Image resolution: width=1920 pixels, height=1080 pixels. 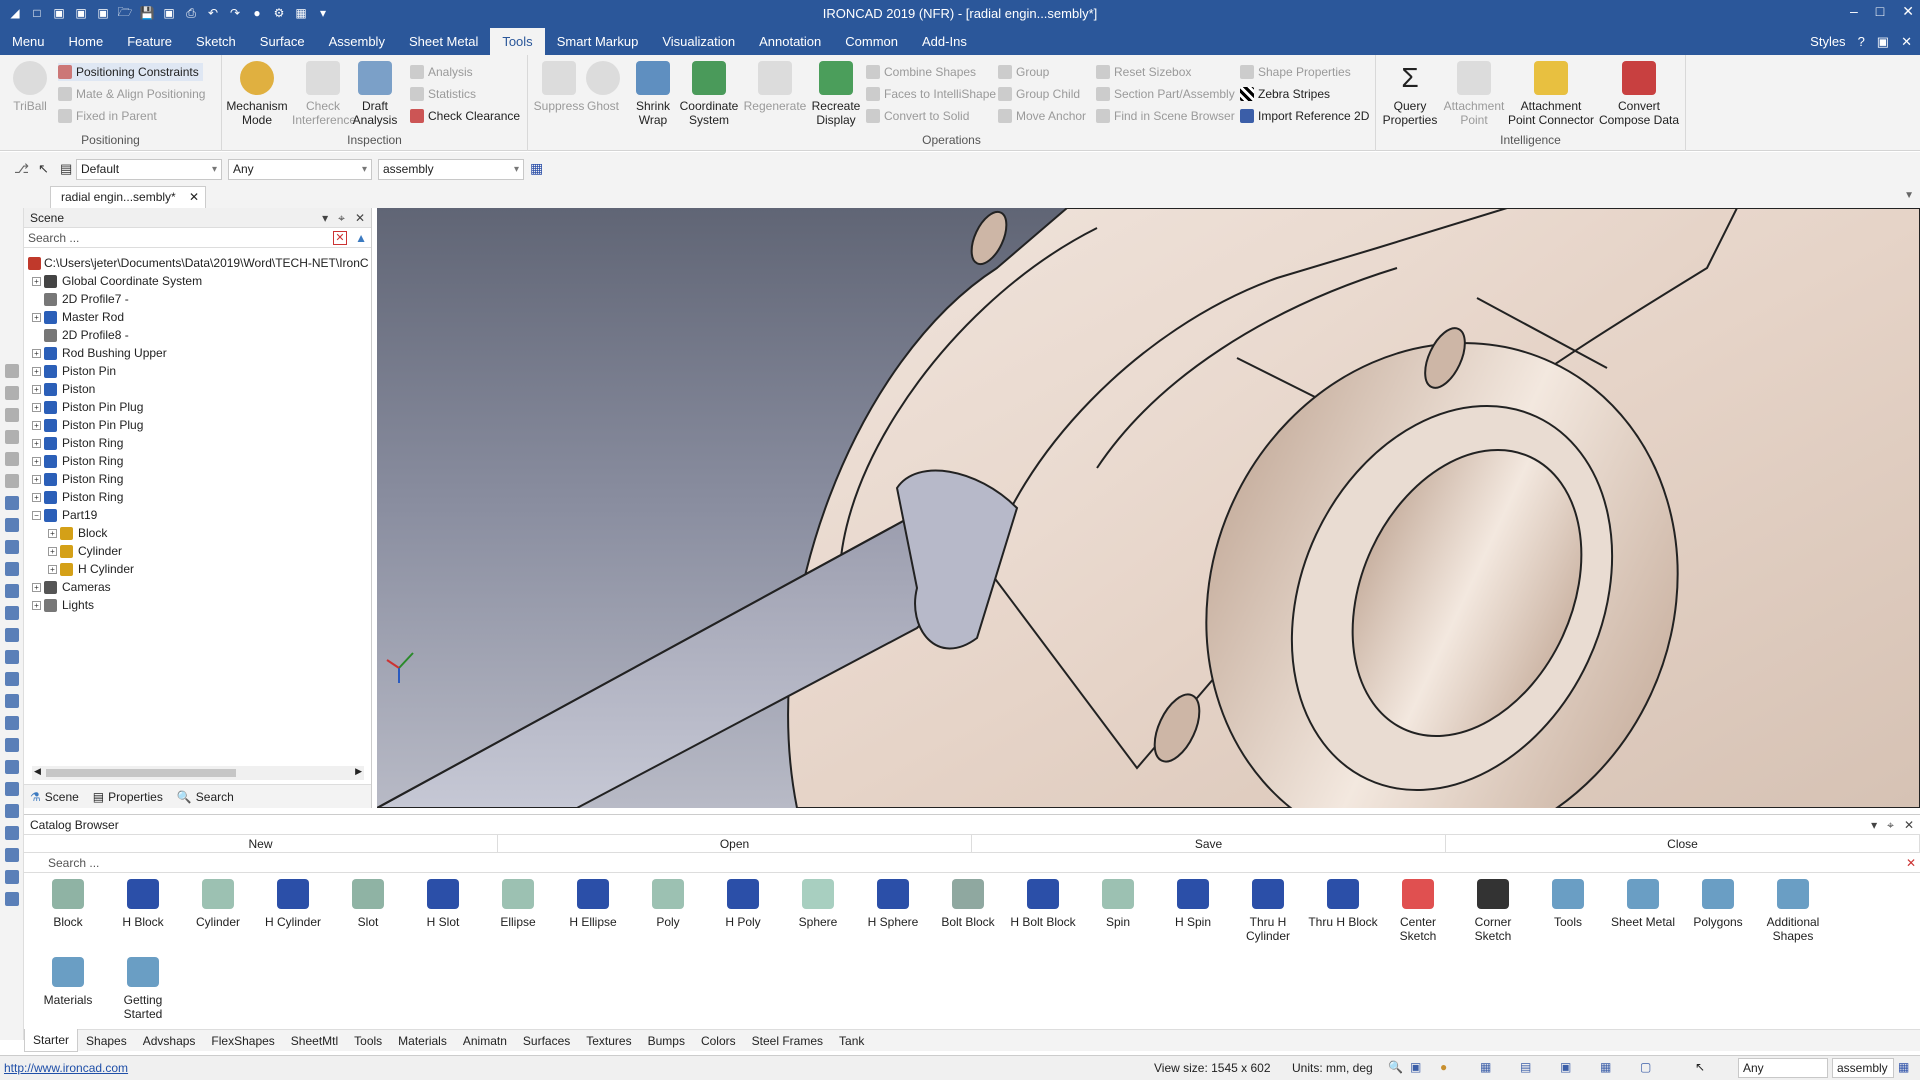 What do you see at coordinates (131, 94) in the screenshot?
I see `mate-align-button: Mate & Align Positioning` at bounding box center [131, 94].